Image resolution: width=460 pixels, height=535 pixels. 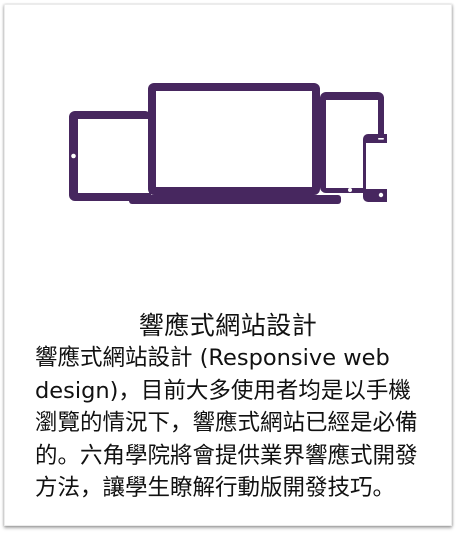 What do you see at coordinates (110, 156) in the screenshot?
I see `tablet-icon` at bounding box center [110, 156].